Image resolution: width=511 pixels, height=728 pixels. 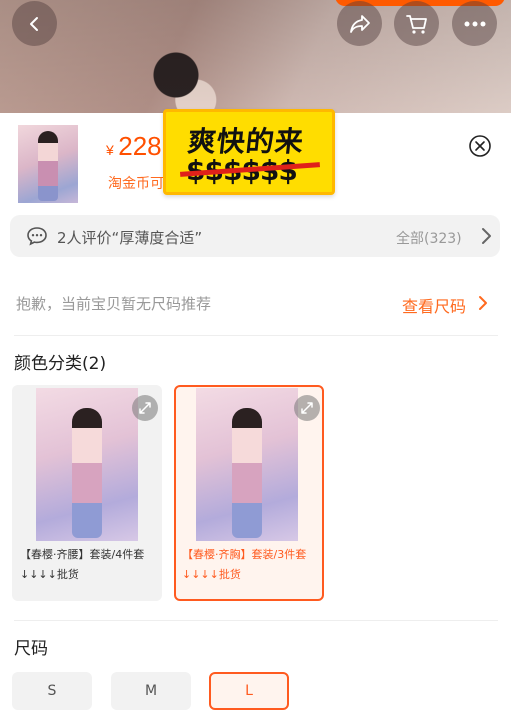 I want to click on review-text: 2人评价“厚薄度合适”, so click(x=130, y=238).